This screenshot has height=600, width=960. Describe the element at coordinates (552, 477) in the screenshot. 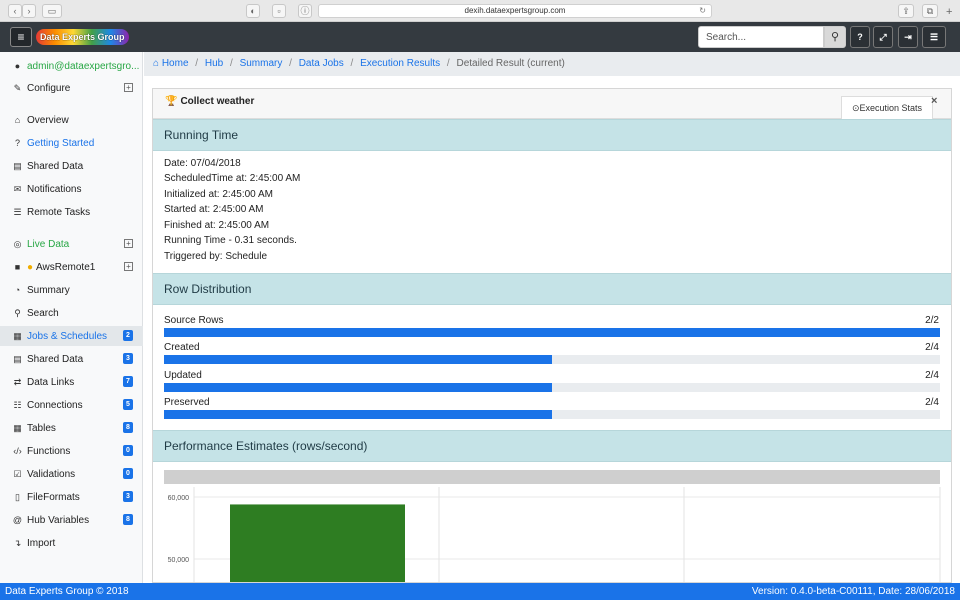

I see `chart-toolbar` at that location.